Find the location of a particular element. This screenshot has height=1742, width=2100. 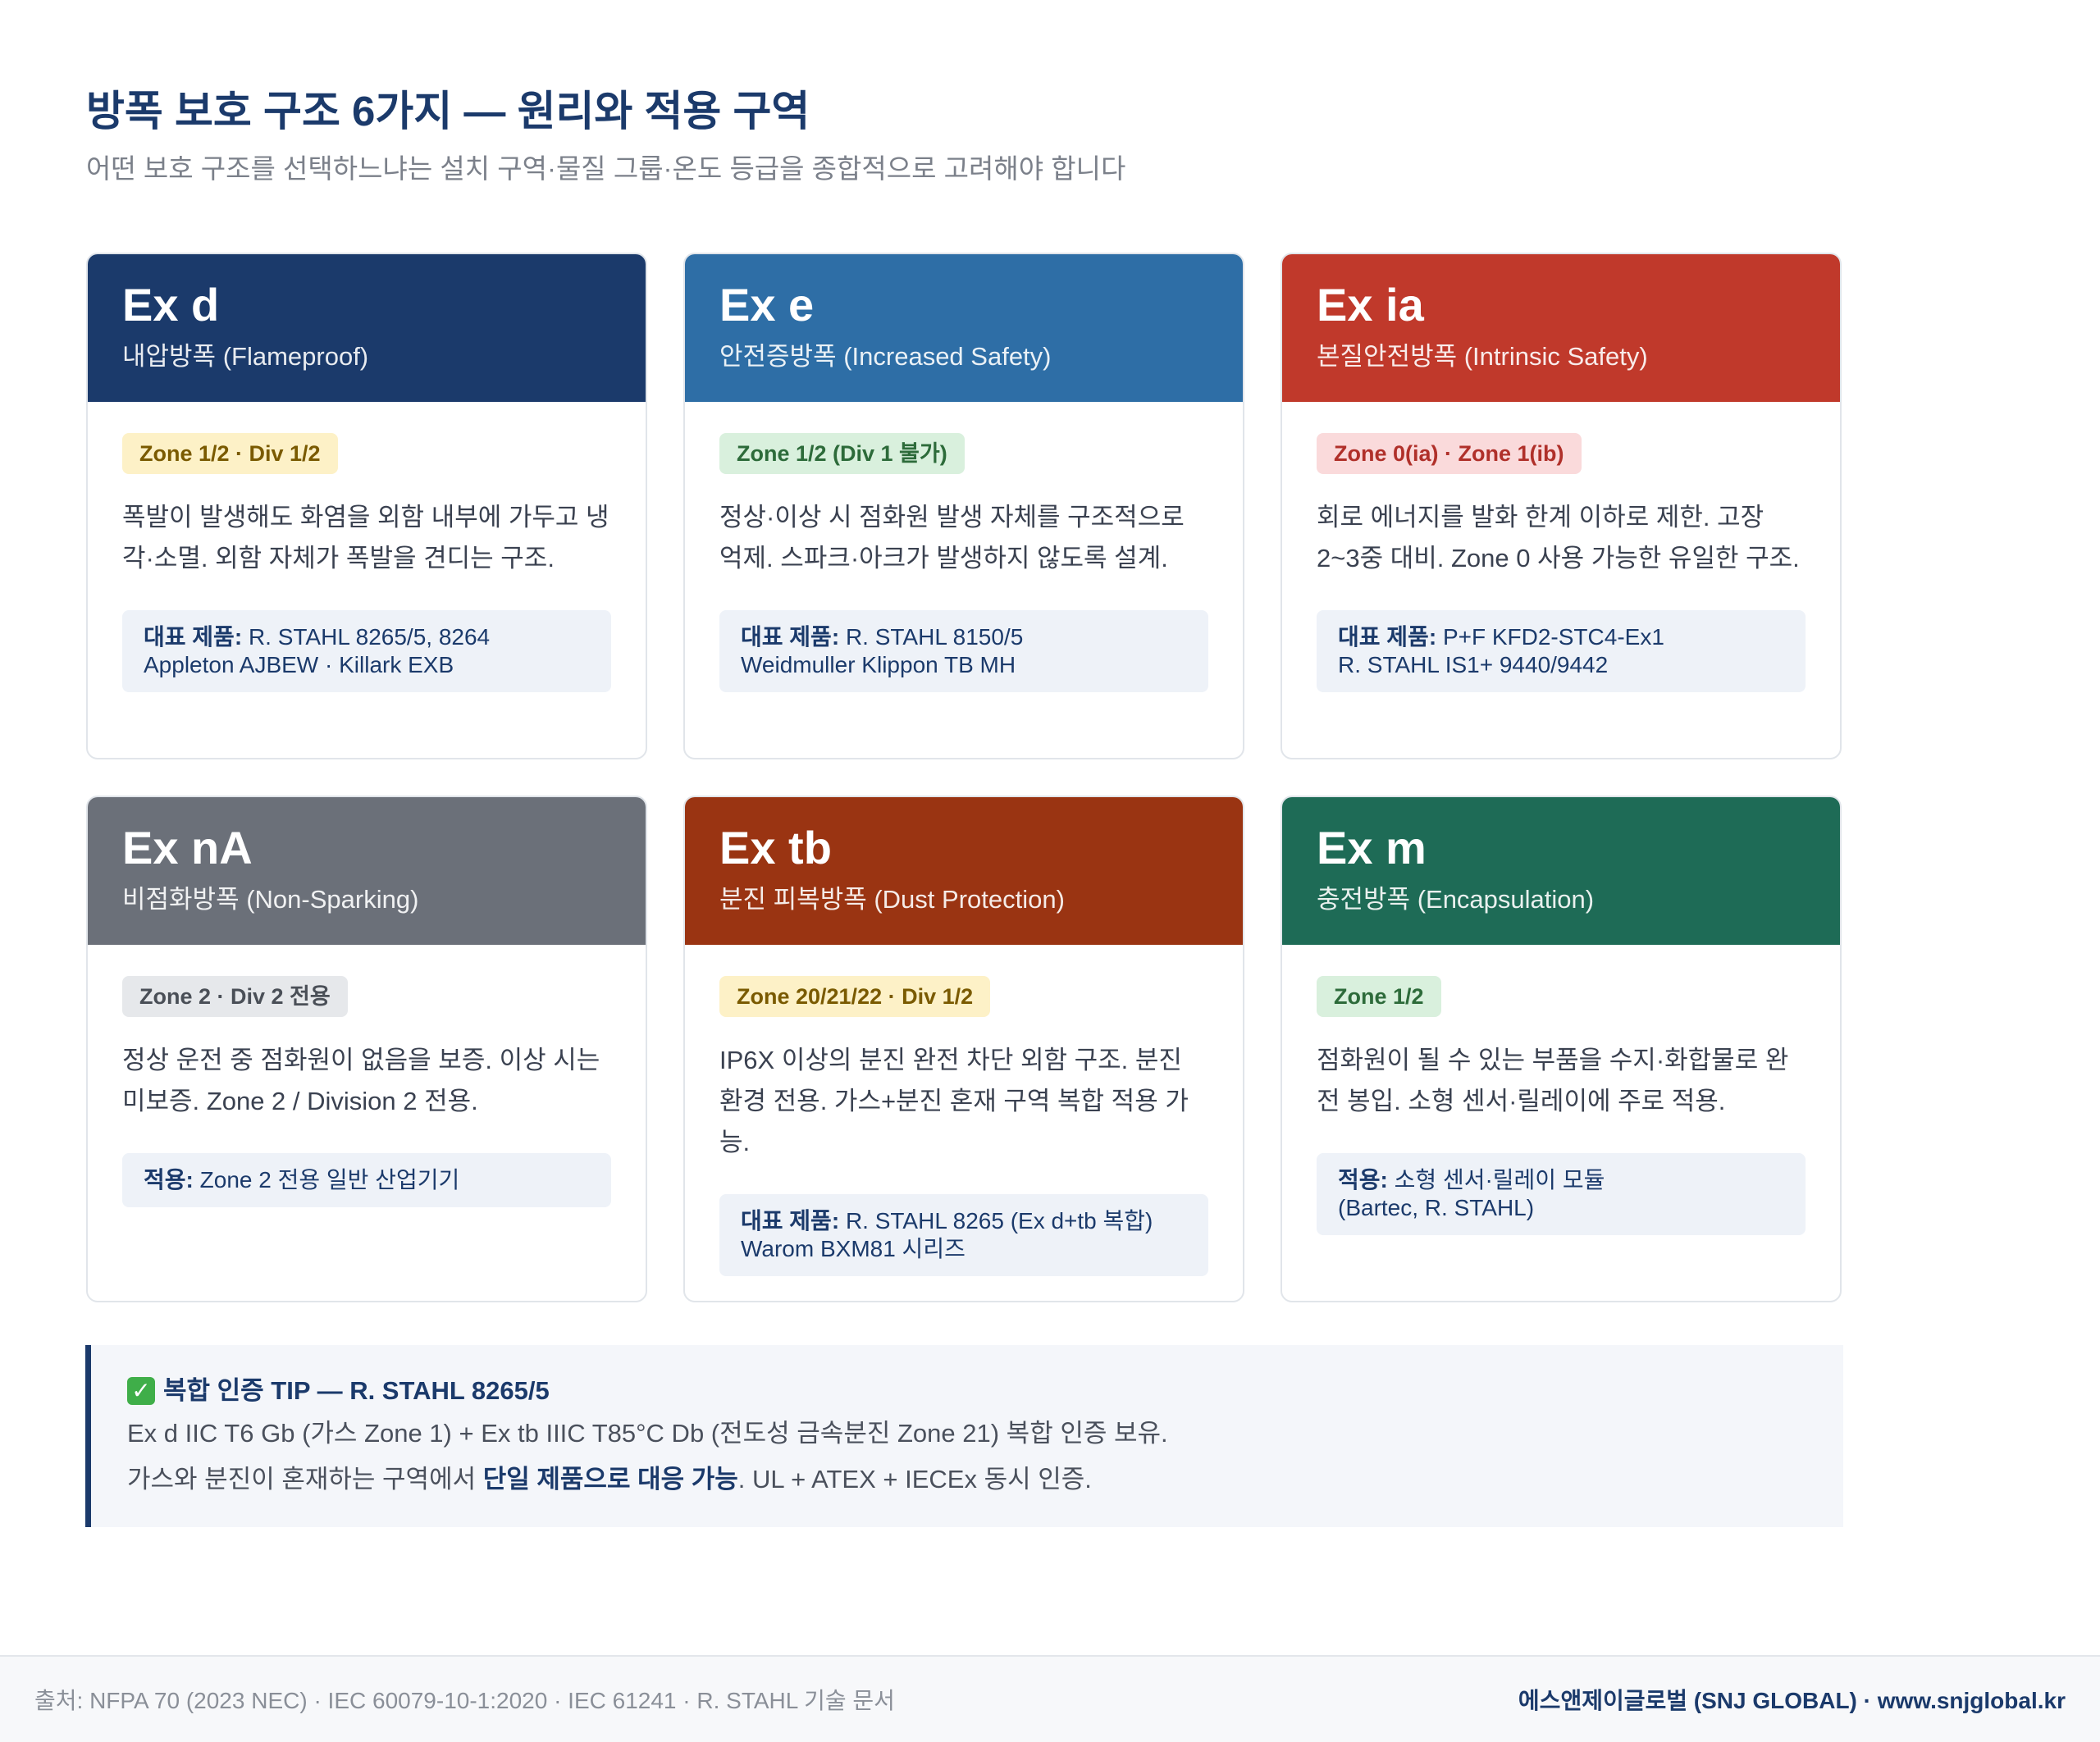

zone-badge: Zone 1/2 · Div 1/2 is located at coordinates (230, 453).